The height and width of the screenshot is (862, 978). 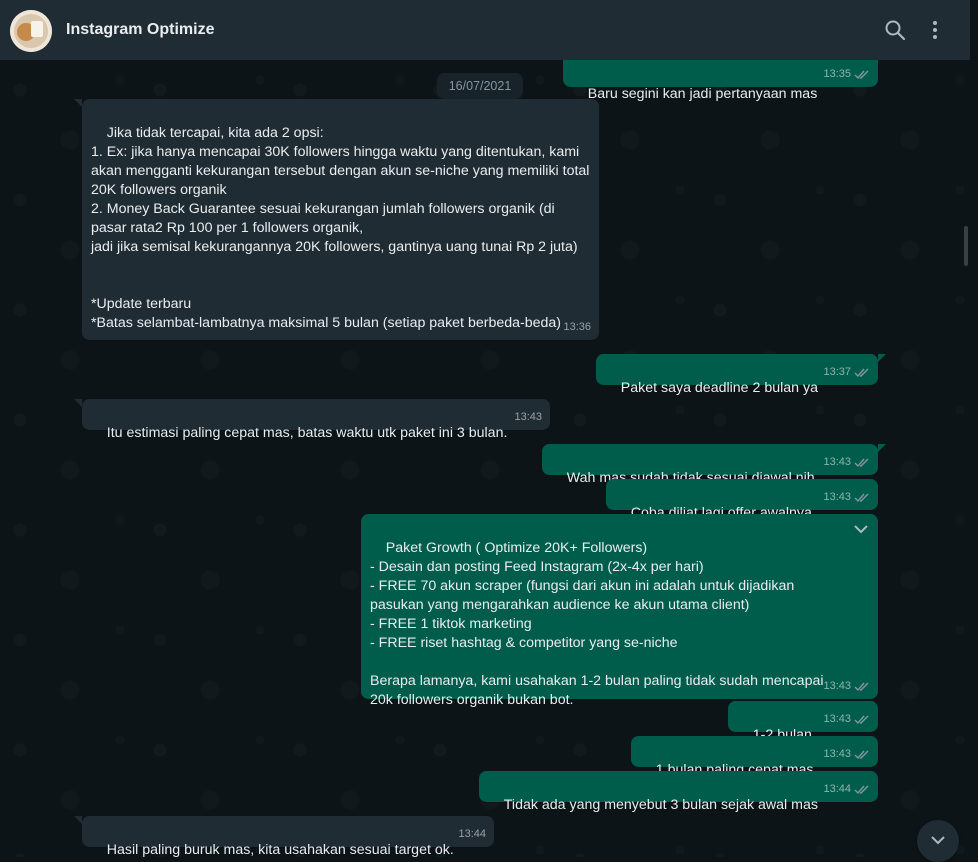 I want to click on chat-title: Instagram Optimize, so click(x=140, y=30).